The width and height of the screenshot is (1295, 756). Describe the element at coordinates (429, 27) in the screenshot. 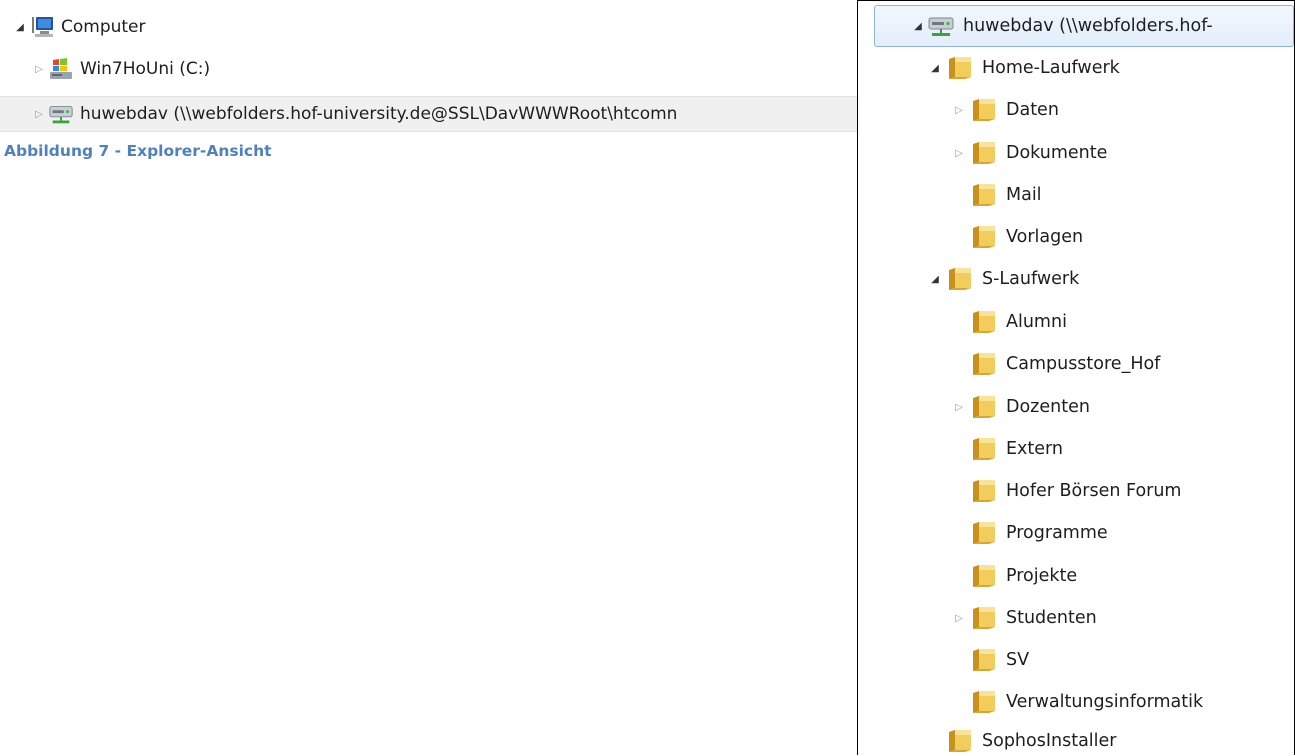

I see `tree-item-computer: ◢ Computer` at that location.